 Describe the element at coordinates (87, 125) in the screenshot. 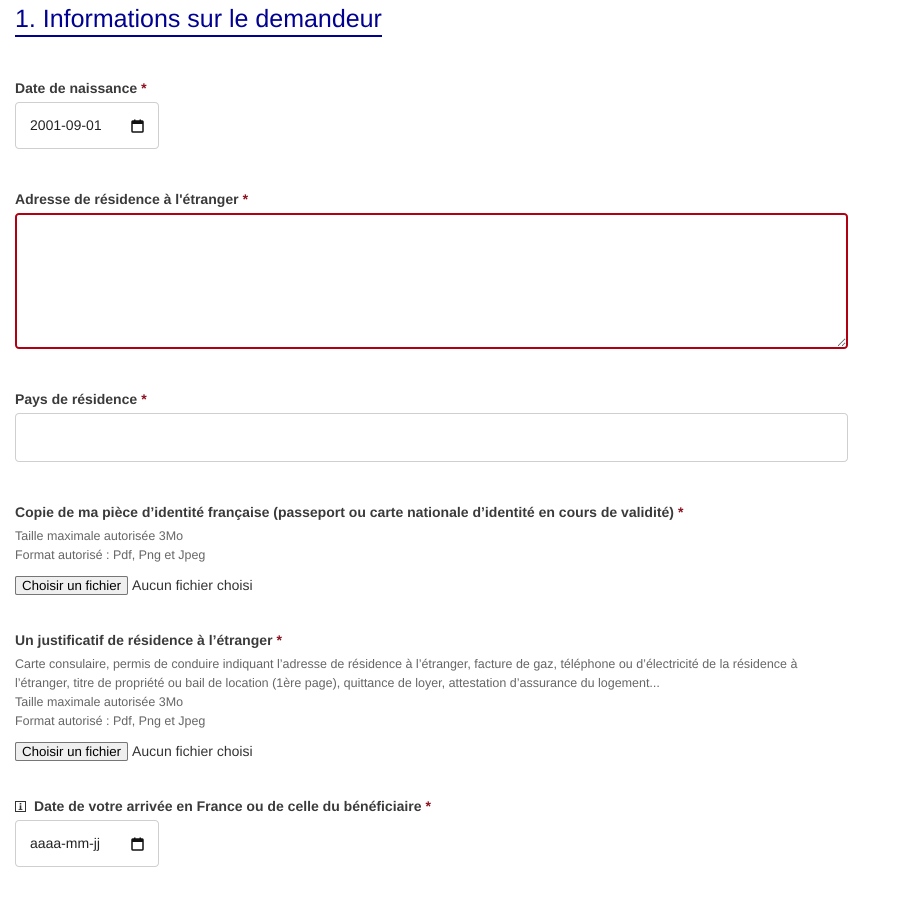

I see `date-field: 2001-09-01` at that location.